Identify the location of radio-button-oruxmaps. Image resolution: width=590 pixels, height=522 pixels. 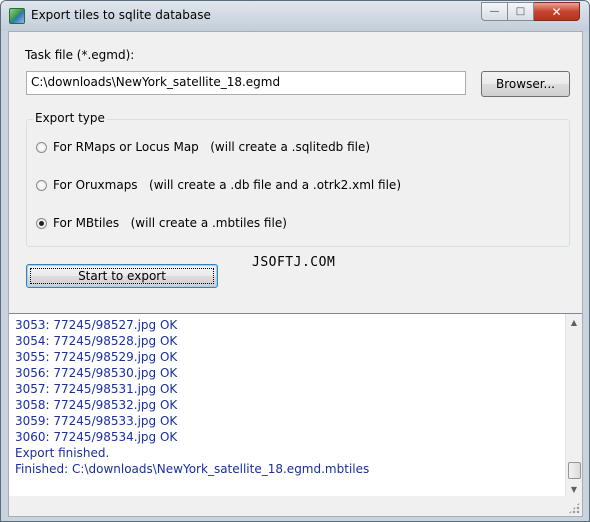
(41, 185).